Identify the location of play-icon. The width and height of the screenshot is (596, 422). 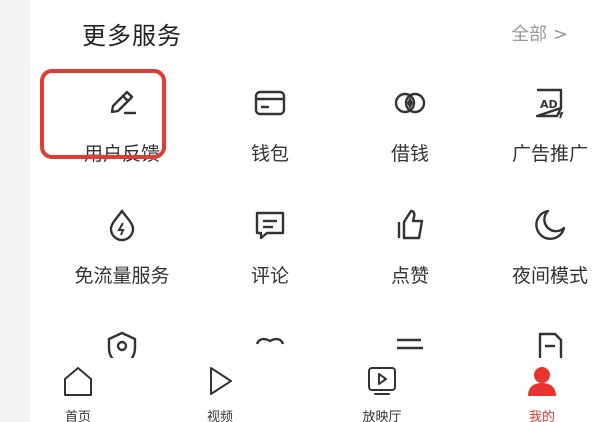
(221, 381).